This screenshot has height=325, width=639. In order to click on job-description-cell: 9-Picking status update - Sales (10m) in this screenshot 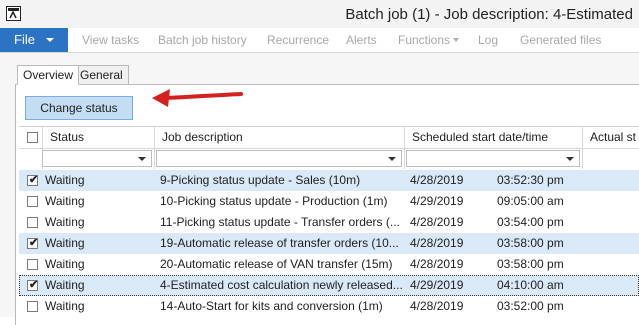, I will do `click(260, 180)`.